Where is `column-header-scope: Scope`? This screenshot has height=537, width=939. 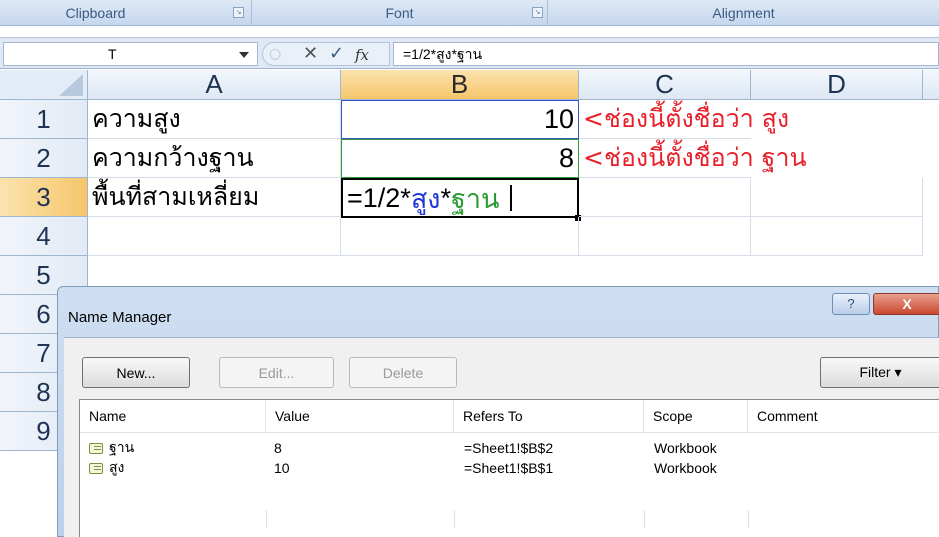 column-header-scope: Scope is located at coordinates (696, 416).